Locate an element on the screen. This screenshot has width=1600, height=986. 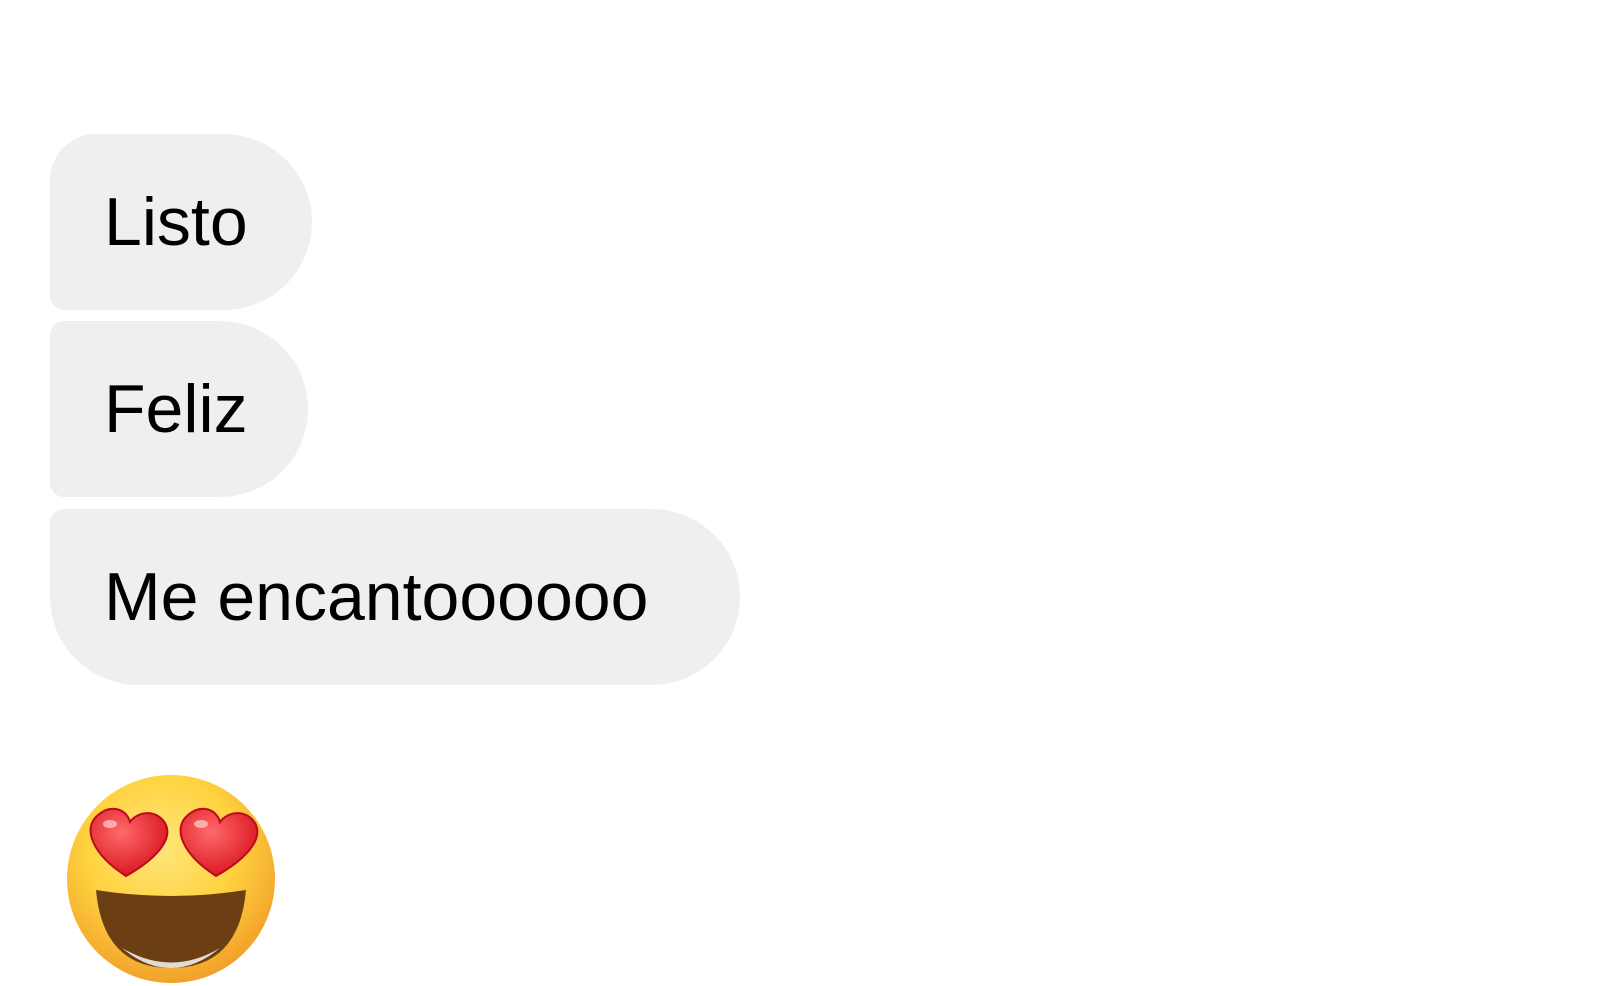
heart-eyes-emoji-icon is located at coordinates (171, 879).